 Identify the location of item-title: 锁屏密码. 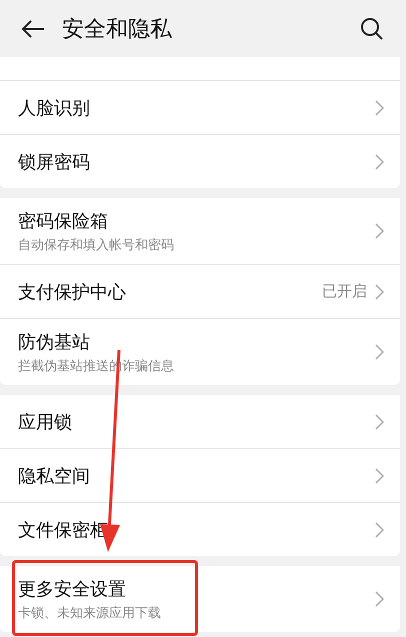
(54, 162).